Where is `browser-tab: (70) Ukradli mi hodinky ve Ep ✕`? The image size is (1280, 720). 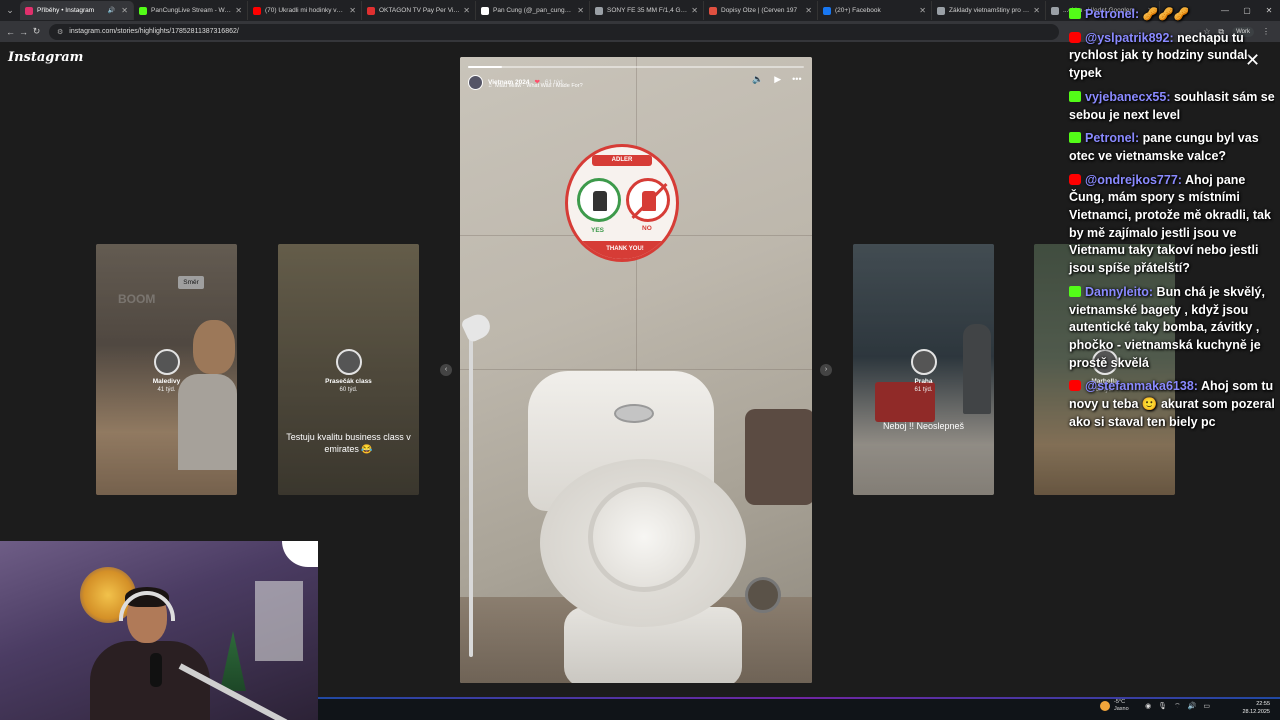
browser-tab: (70) Ukradli mi hodinky ve Ep ✕ is located at coordinates (305, 10).